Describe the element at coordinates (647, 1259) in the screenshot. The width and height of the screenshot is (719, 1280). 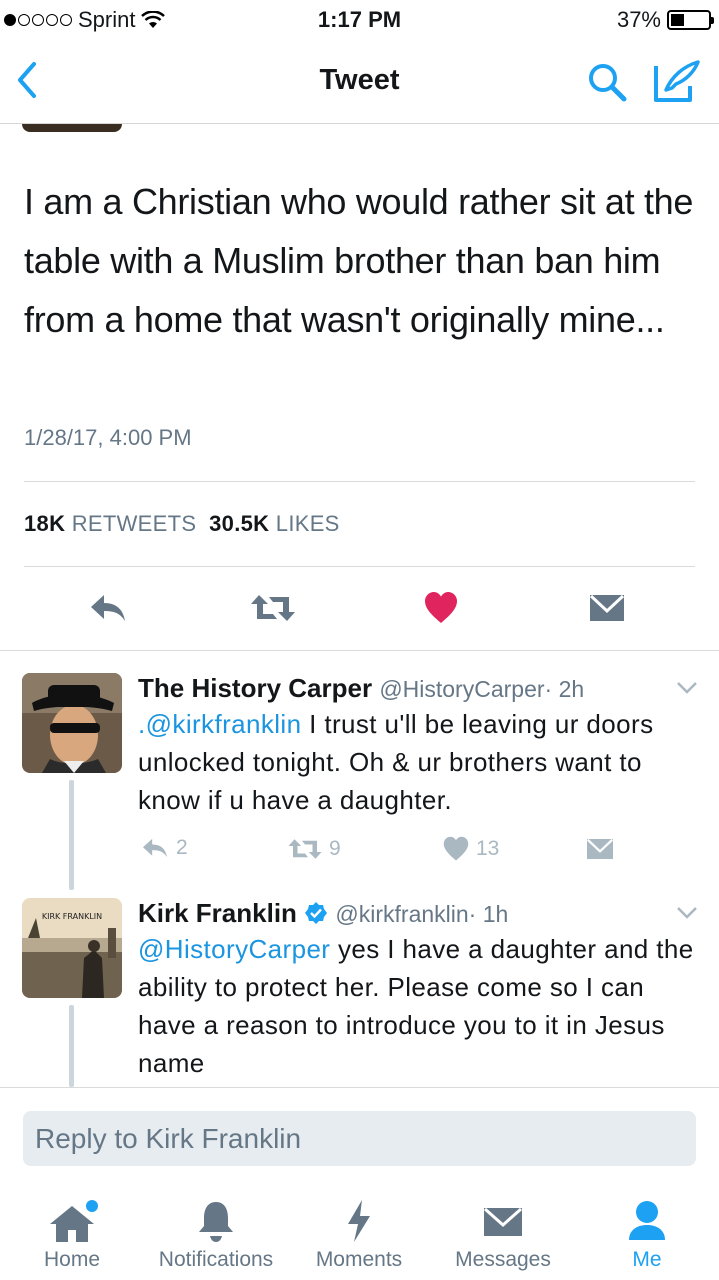
I see `tab-label: Me` at that location.